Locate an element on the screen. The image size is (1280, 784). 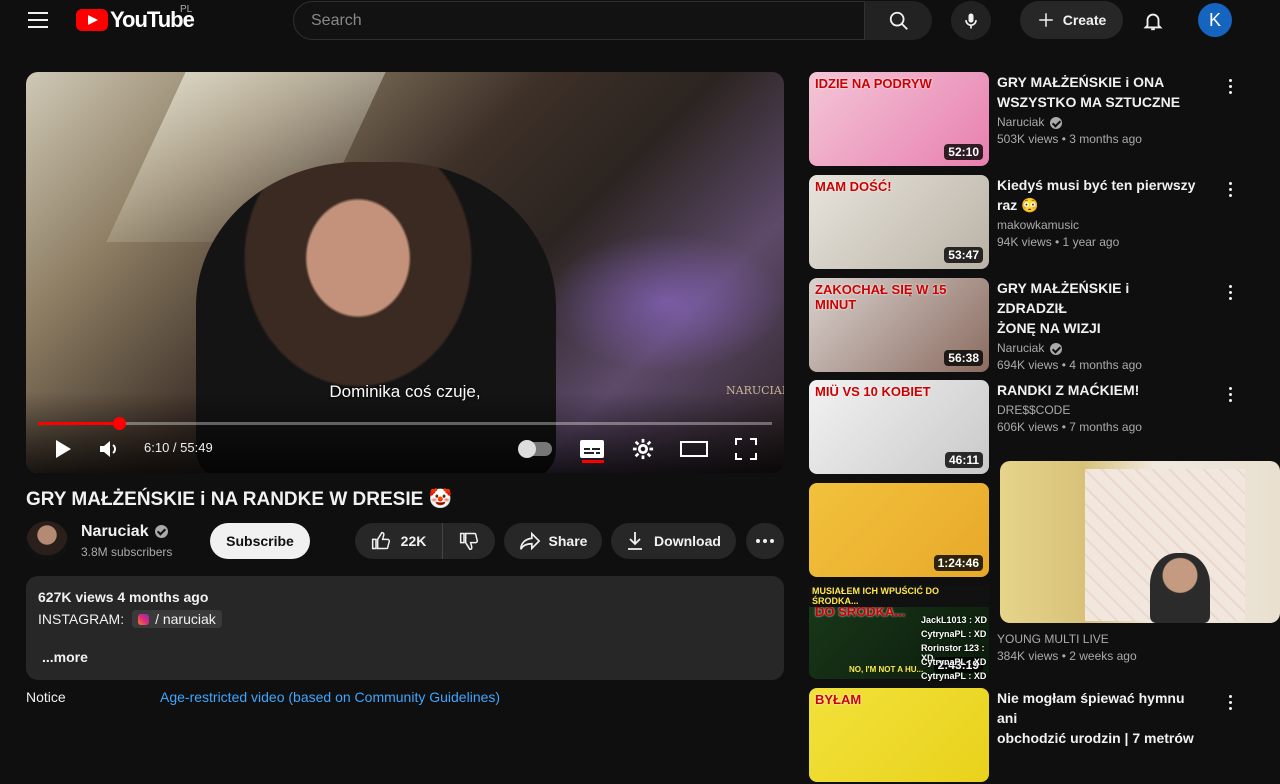
thumbs-down-icon is located at coordinates (469, 541).